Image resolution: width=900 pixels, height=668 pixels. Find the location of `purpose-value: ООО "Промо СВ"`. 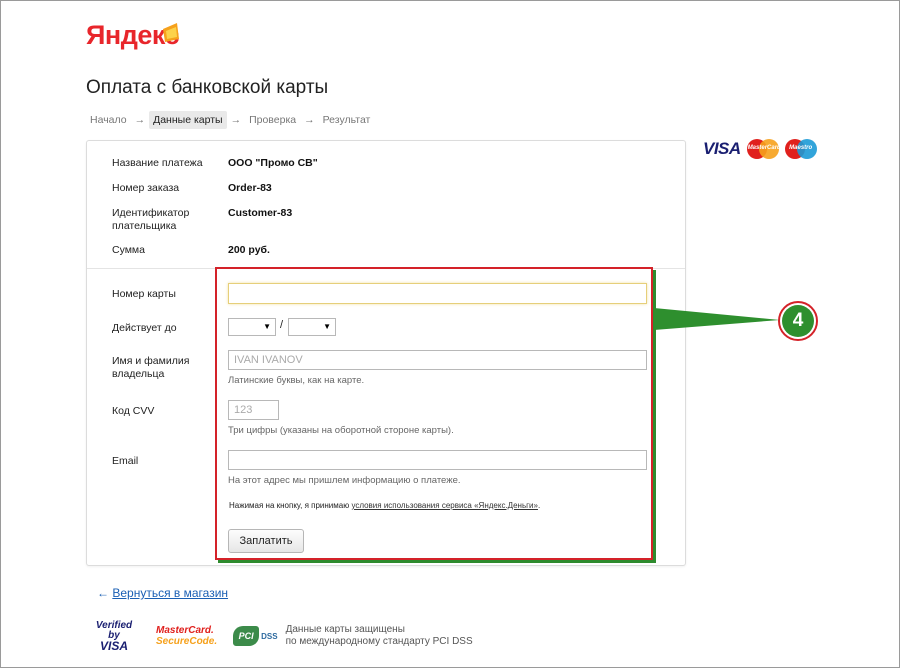

purpose-value: ООО "Промо СВ" is located at coordinates (273, 163).